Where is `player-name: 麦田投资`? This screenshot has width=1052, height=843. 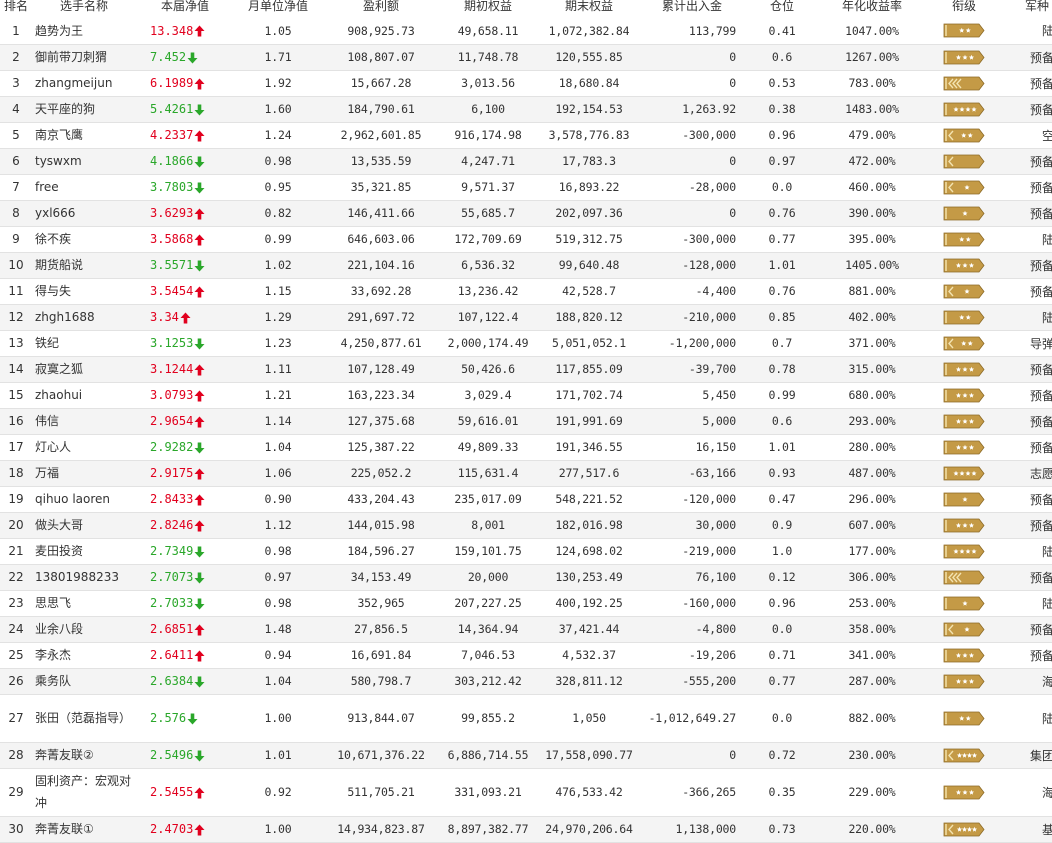 player-name: 麦田投资 is located at coordinates (59, 551).